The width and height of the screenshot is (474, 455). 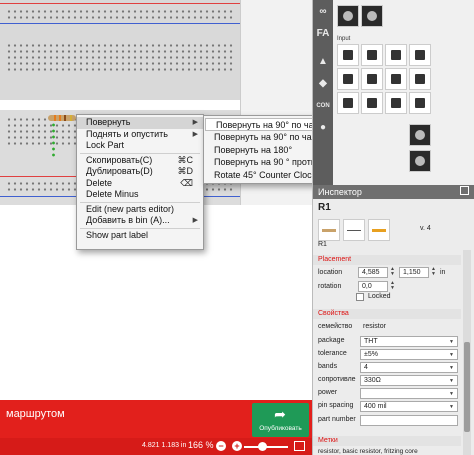 I want to click on prop-row-package: package THT ▼, so click(x=387, y=341).